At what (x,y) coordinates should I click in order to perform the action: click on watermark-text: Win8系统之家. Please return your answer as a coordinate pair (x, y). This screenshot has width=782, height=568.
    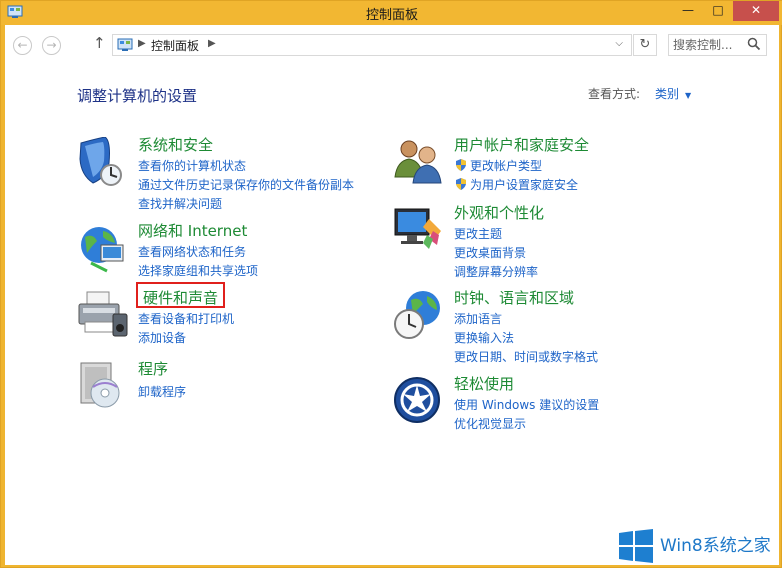
    Looking at the image, I should click on (715, 546).